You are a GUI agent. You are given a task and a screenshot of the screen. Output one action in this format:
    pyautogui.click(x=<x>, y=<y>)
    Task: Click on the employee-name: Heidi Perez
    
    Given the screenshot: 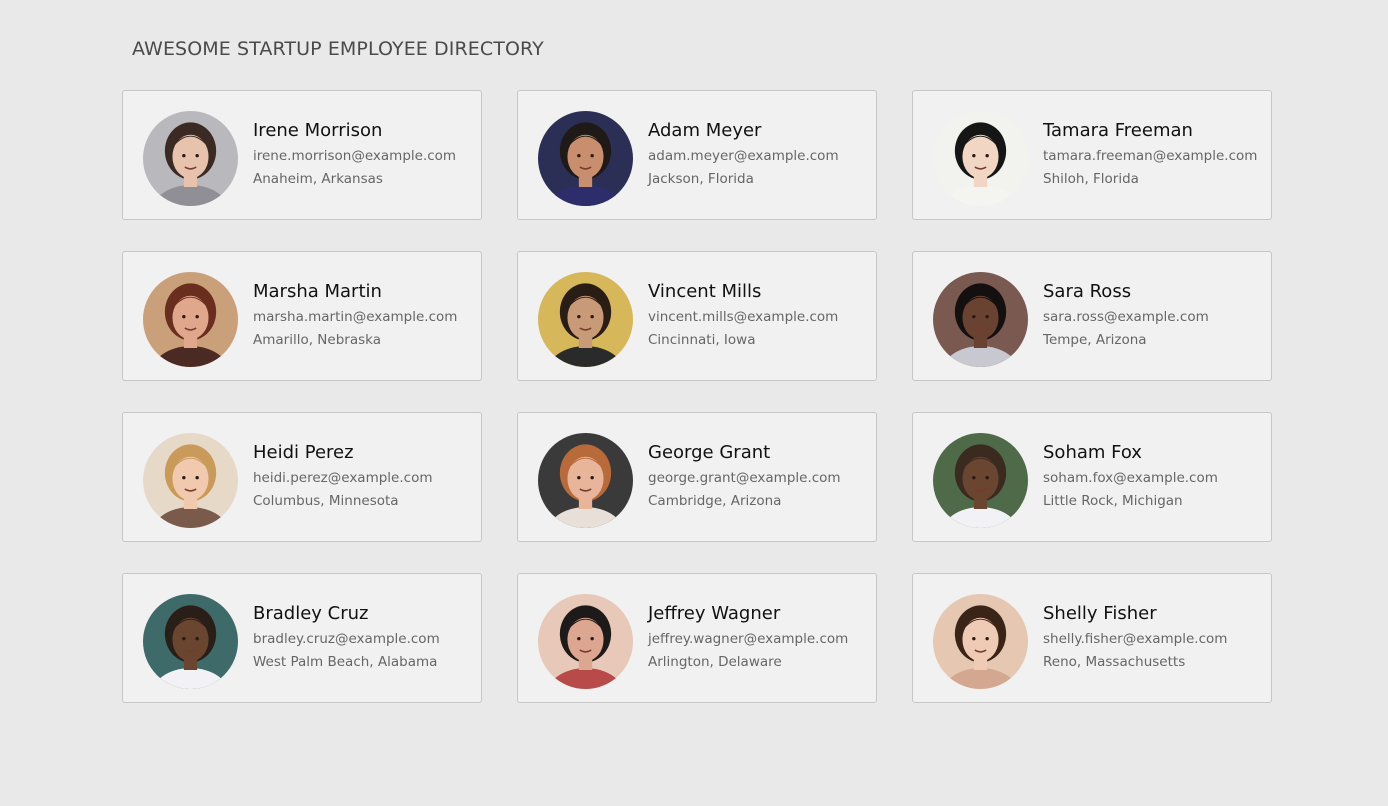 What is the action you would take?
    pyautogui.click(x=303, y=452)
    